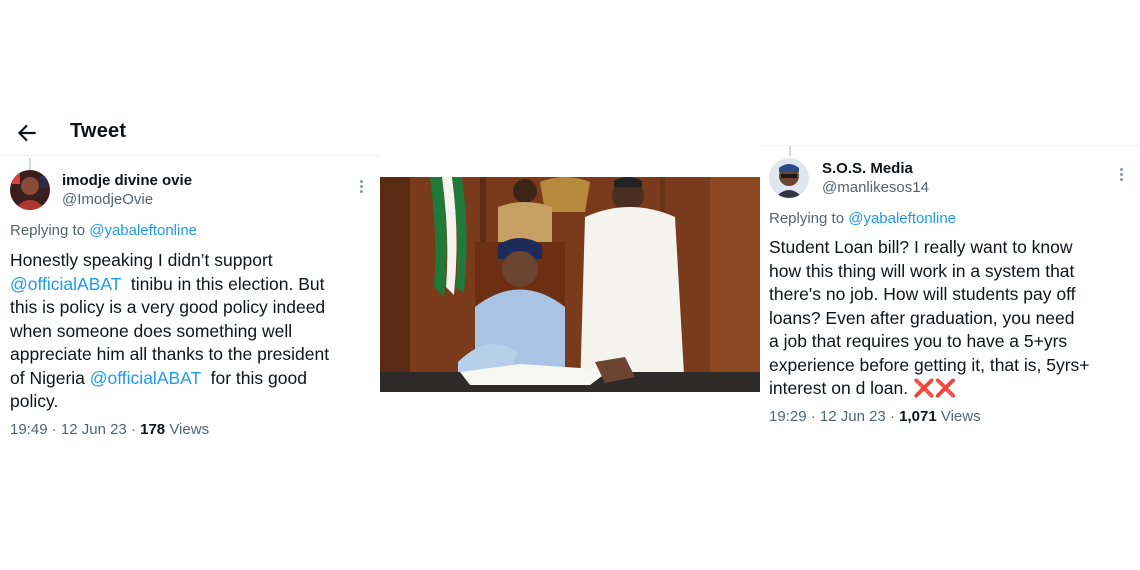 The width and height of the screenshot is (1140, 570). Describe the element at coordinates (867, 168) in the screenshot. I see `author-name: S.O.S. Media` at that location.